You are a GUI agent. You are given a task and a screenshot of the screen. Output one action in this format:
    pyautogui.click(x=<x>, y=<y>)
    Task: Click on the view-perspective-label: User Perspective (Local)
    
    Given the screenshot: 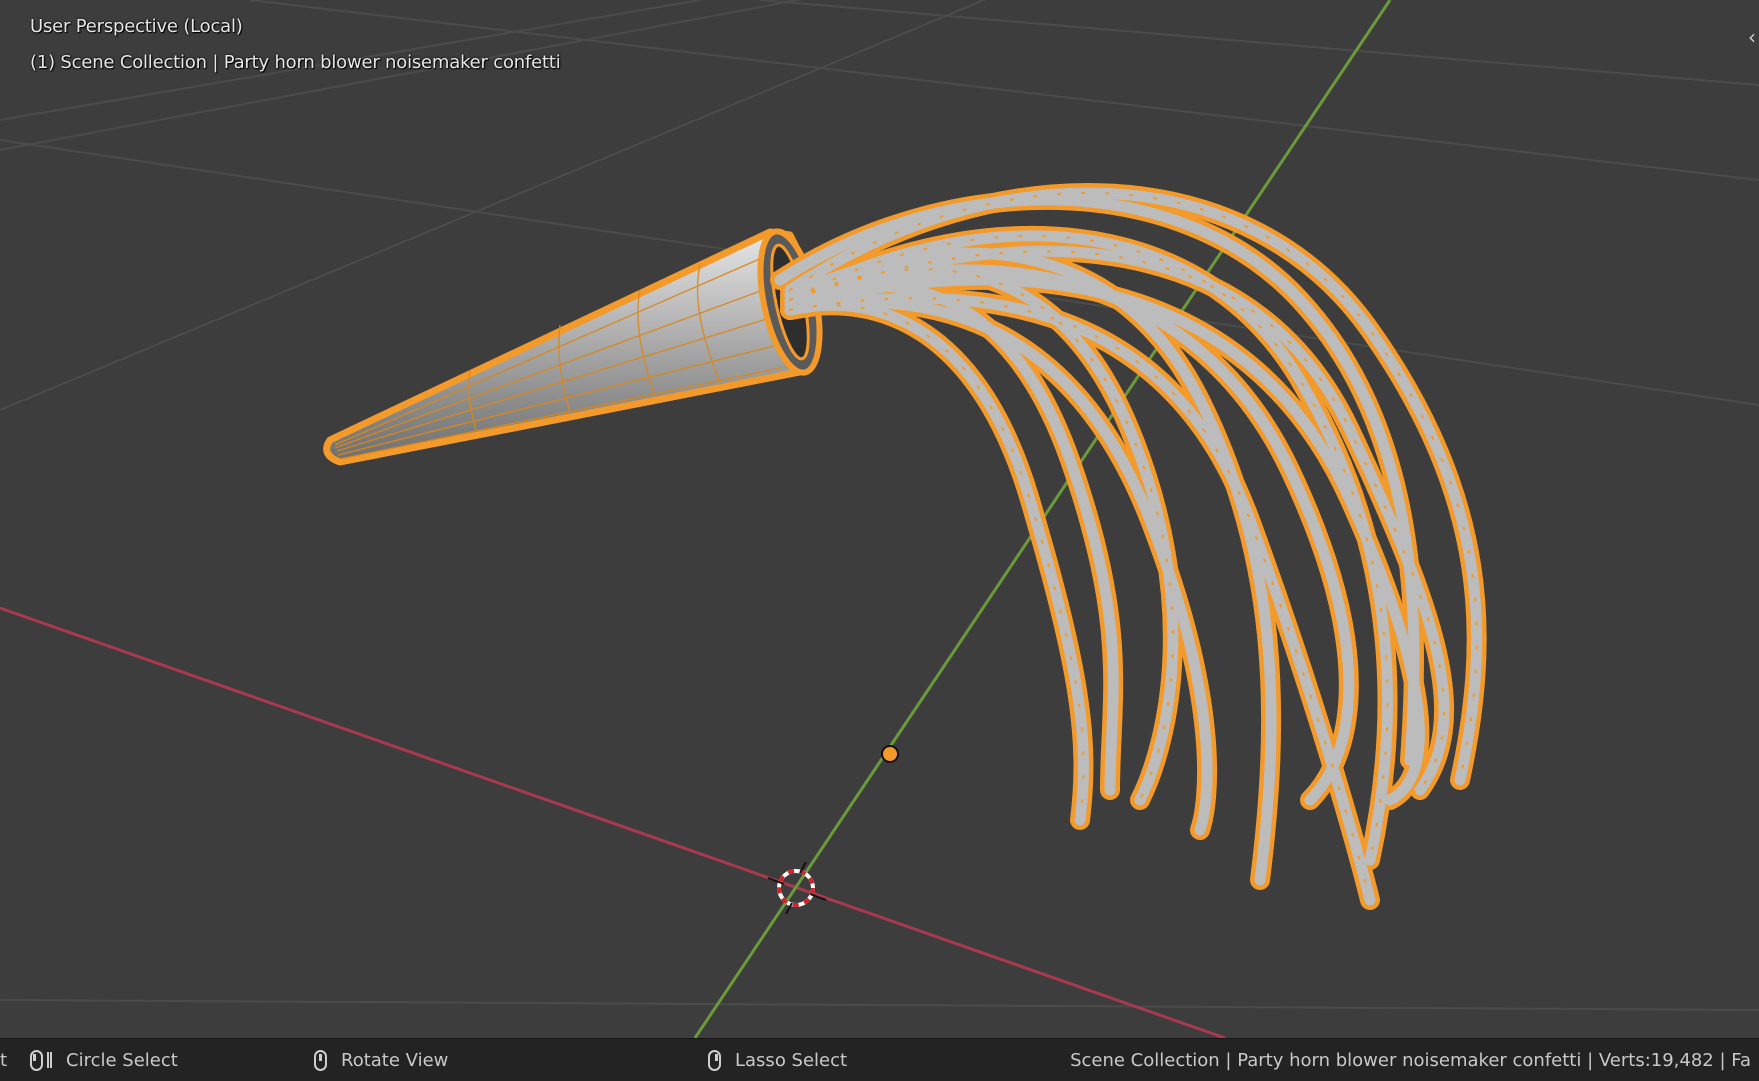 What is the action you would take?
    pyautogui.click(x=136, y=26)
    